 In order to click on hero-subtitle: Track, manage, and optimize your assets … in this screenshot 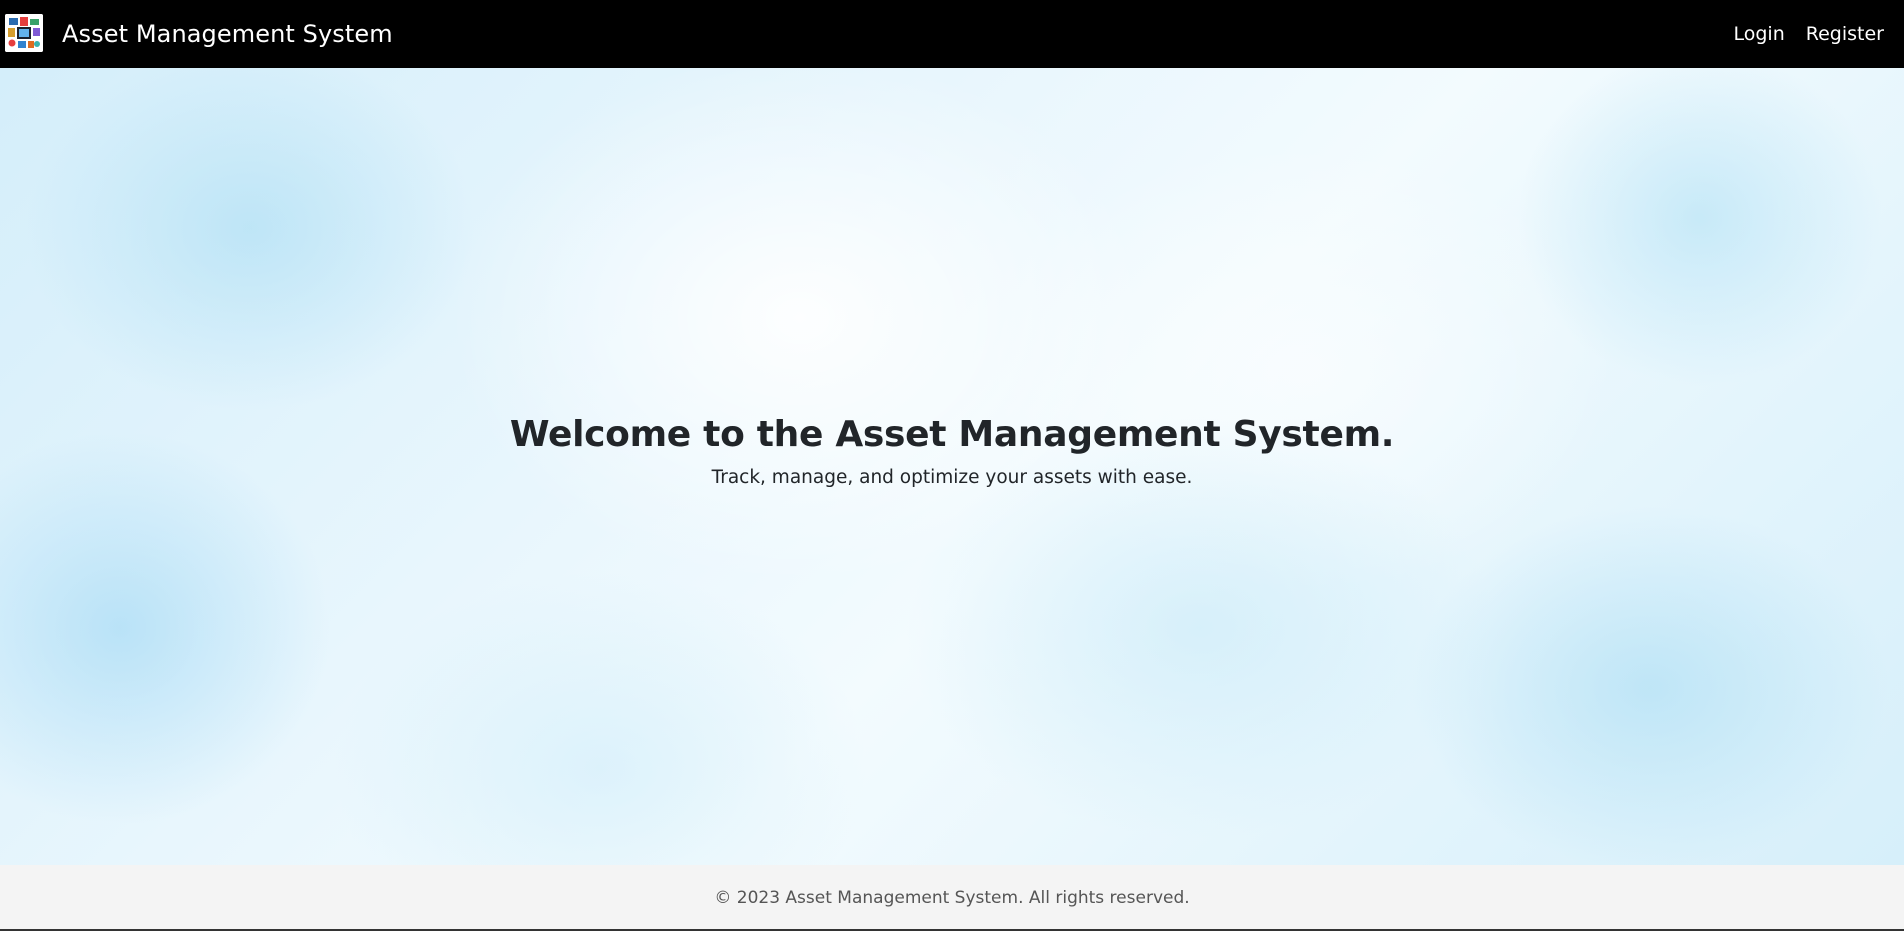, I will do `click(952, 477)`.